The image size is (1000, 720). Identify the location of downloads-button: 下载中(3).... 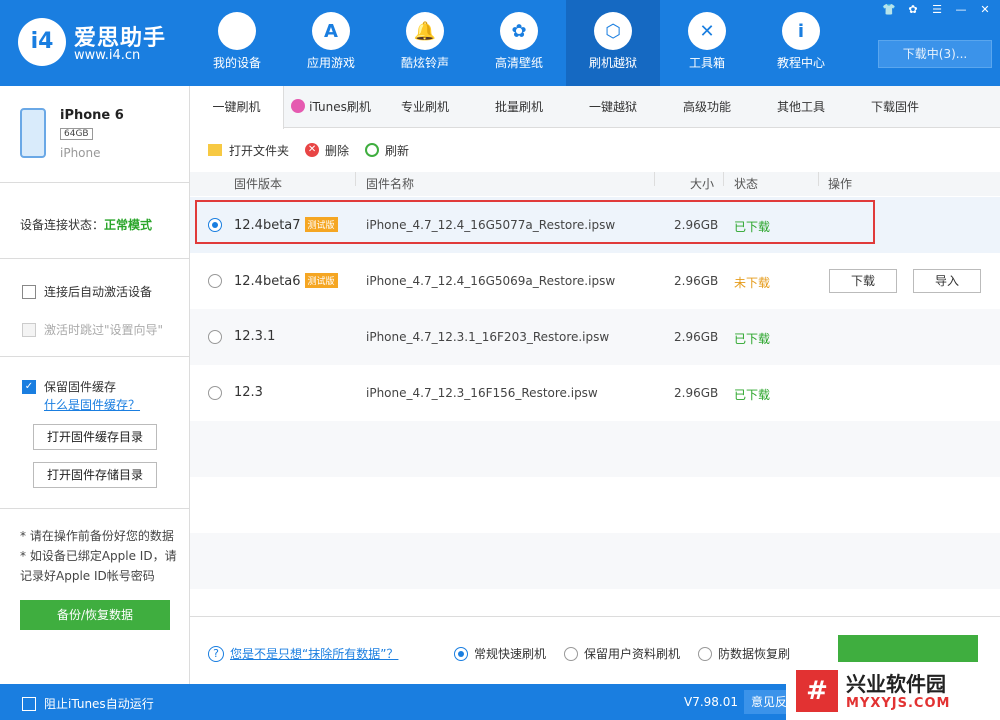
(935, 54).